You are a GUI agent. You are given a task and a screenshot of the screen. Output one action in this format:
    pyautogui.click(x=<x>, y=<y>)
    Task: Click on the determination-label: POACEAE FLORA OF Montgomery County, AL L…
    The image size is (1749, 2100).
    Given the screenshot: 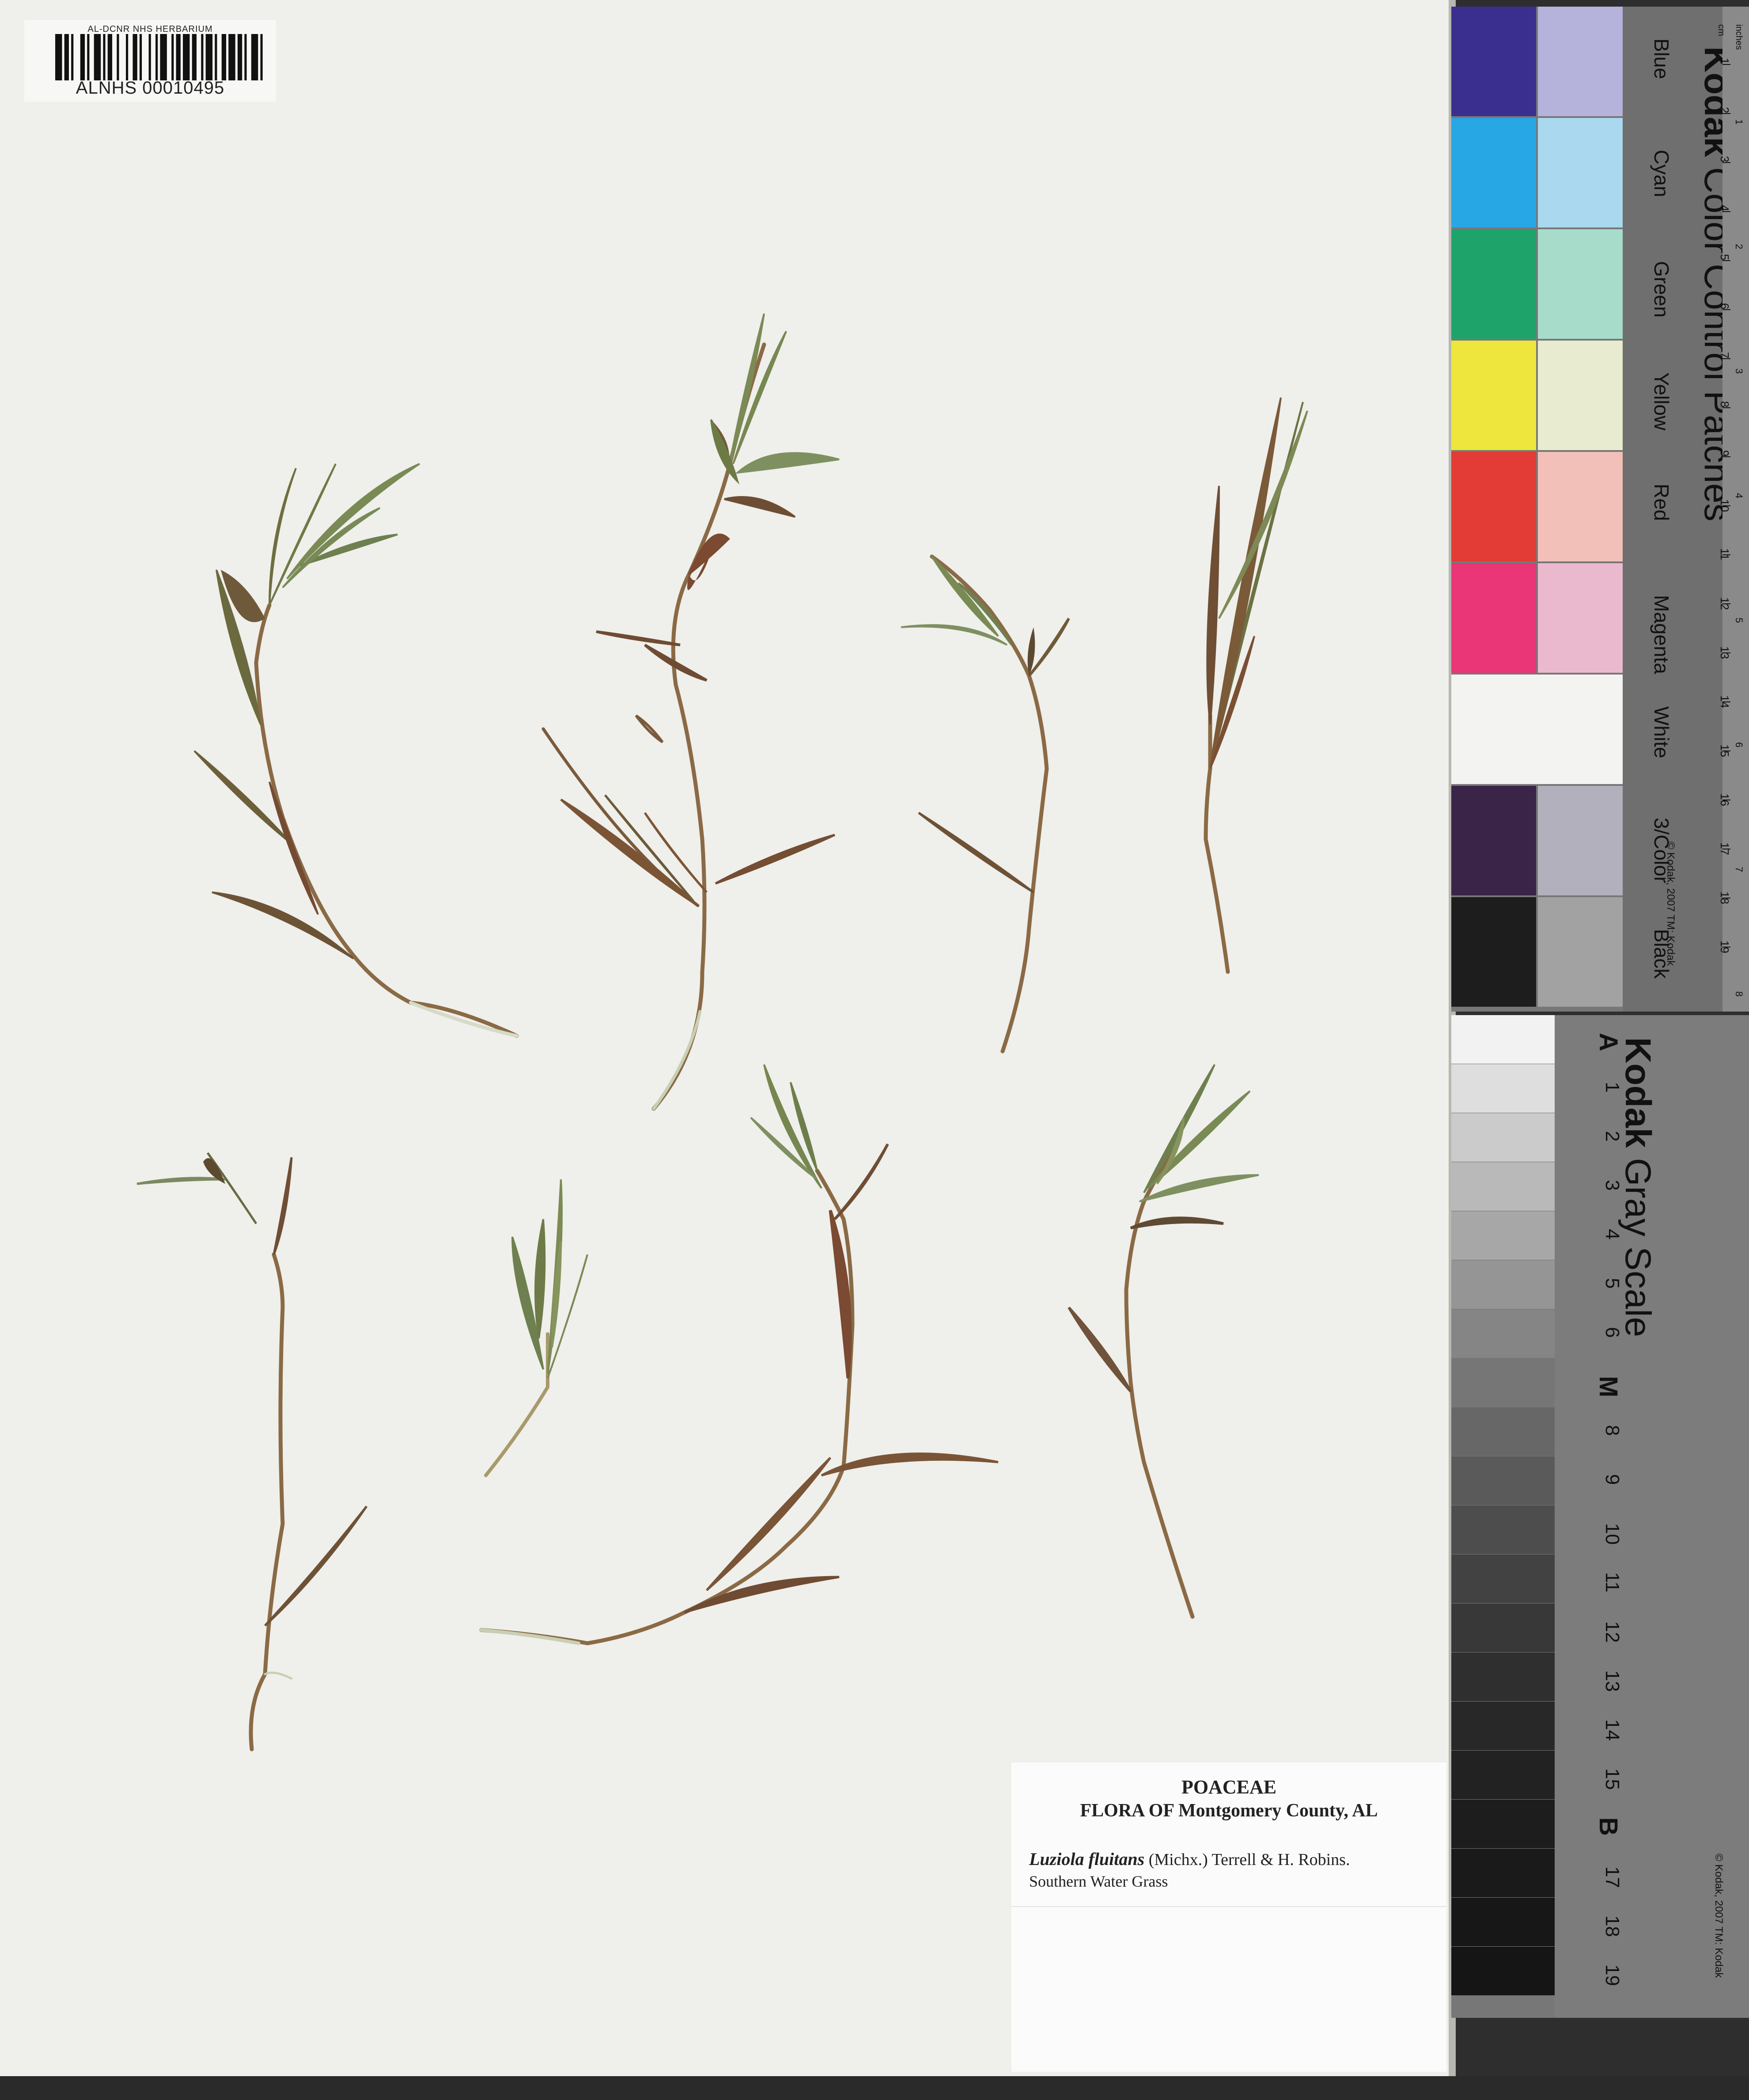 What is the action you would take?
    pyautogui.click(x=1228, y=1918)
    